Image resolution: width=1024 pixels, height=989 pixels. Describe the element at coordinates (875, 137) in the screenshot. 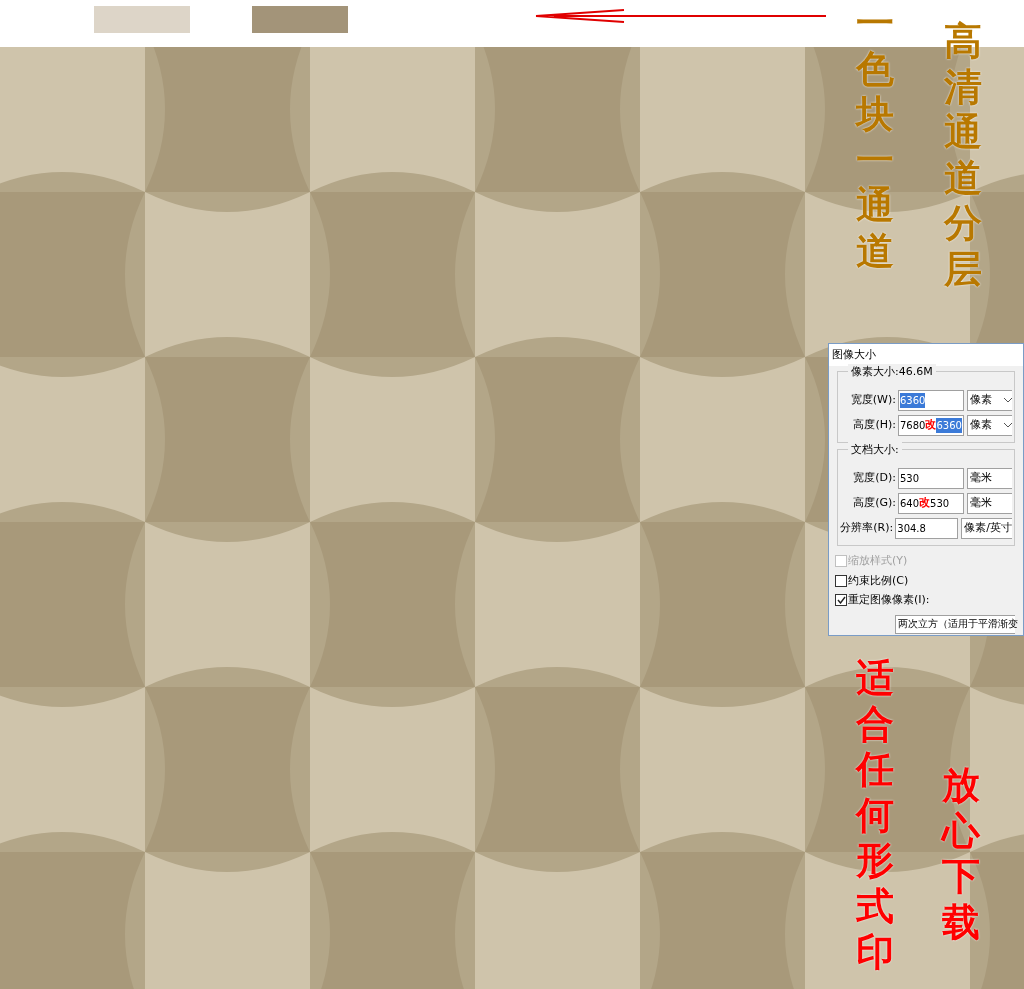

I see `vertical-caption: 一色块一通道` at that location.